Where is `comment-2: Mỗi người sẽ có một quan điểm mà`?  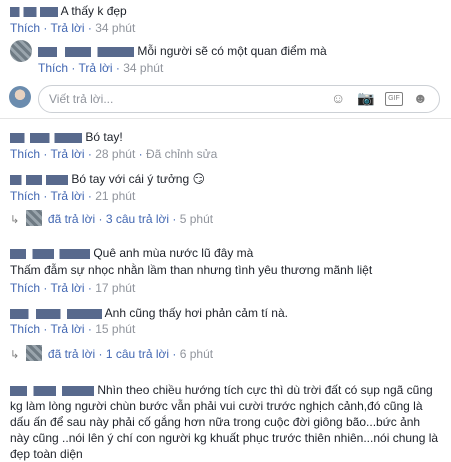 comment-2: Mỗi người sẽ có một quan điểm mà is located at coordinates (182, 51).